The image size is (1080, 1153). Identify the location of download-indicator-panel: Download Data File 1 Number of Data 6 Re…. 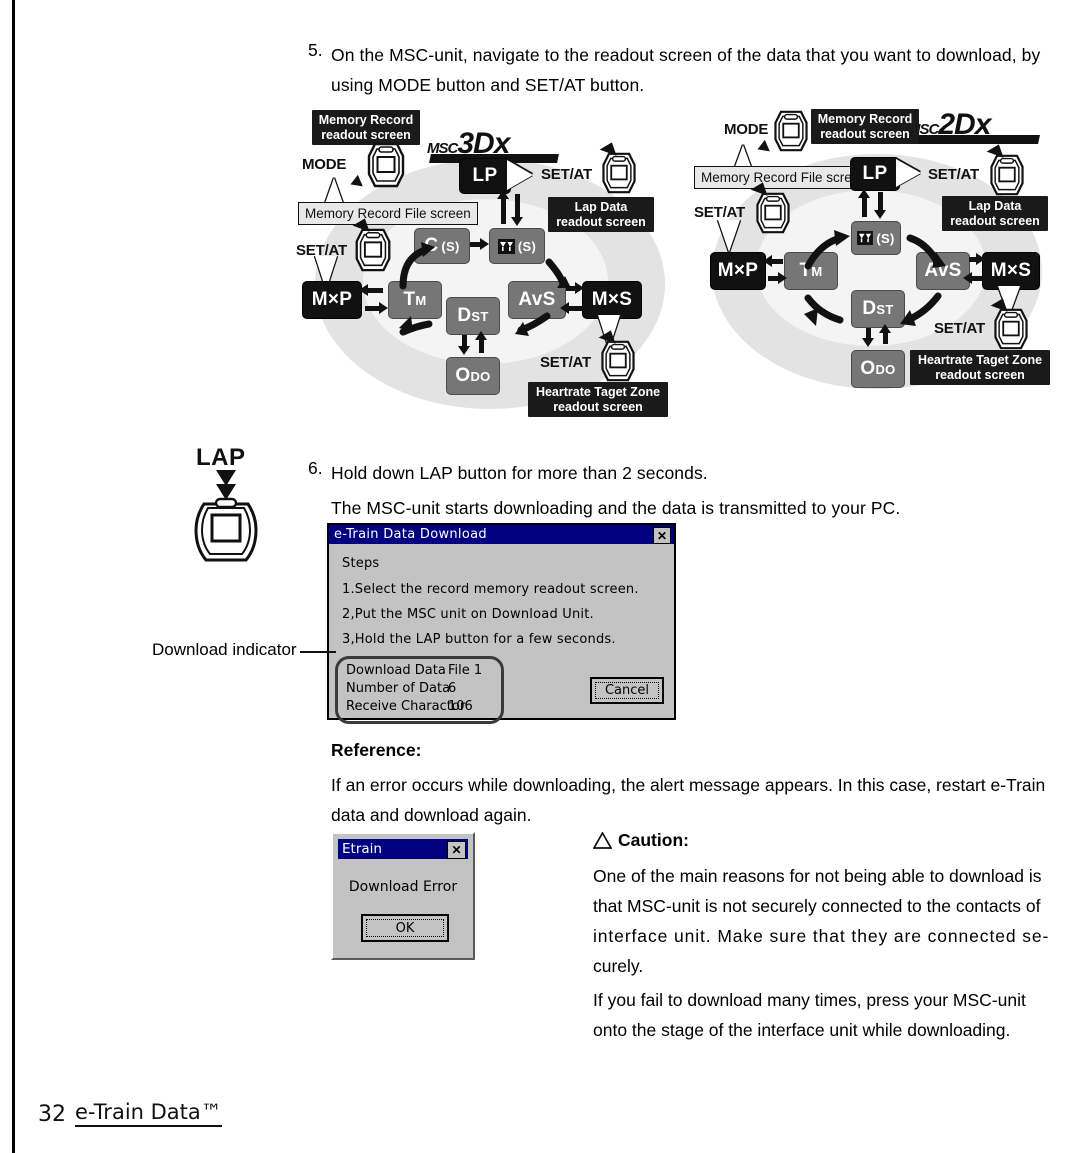
(419, 690).